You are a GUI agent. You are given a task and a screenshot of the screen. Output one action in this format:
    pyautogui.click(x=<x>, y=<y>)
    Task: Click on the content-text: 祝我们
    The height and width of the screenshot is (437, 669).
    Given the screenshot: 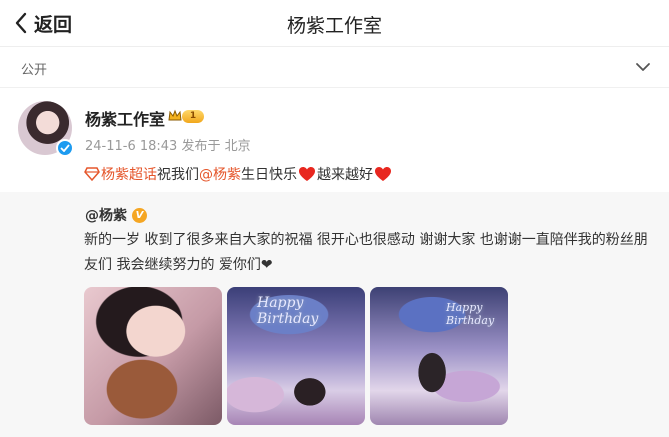 What is the action you would take?
    pyautogui.click(x=178, y=175)
    